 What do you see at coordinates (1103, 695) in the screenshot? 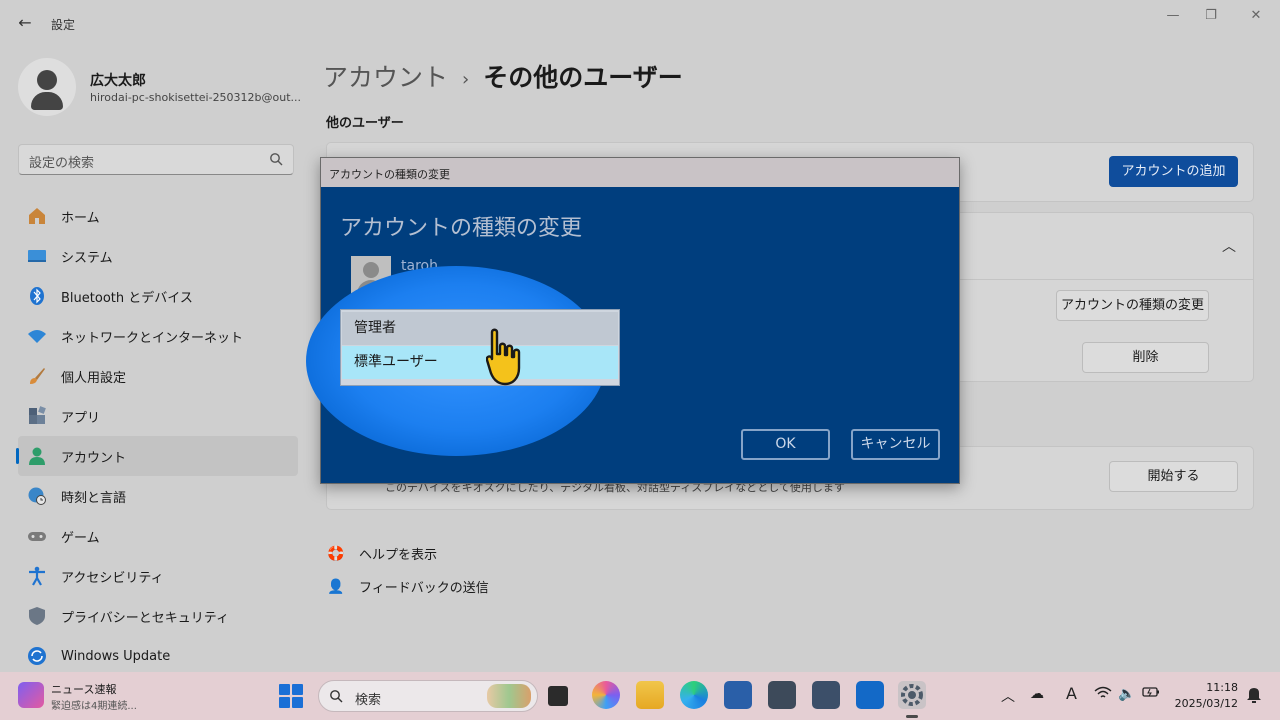
I see `wifi-icon` at bounding box center [1103, 695].